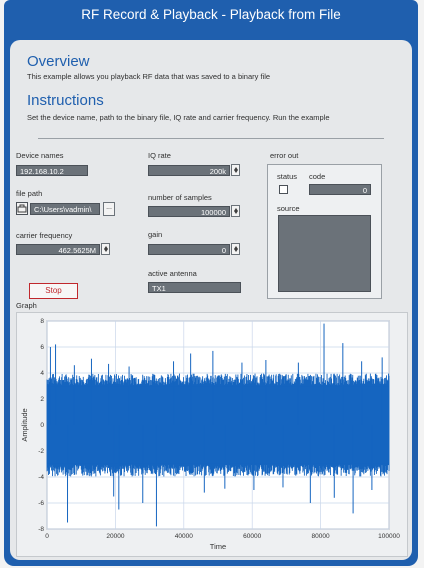  I want to click on x-tick-label: 0, so click(47, 536).